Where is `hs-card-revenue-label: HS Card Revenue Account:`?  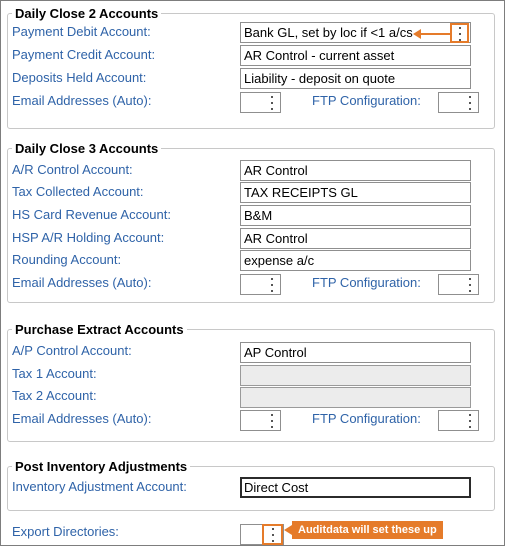 hs-card-revenue-label: HS Card Revenue Account: is located at coordinates (91, 214).